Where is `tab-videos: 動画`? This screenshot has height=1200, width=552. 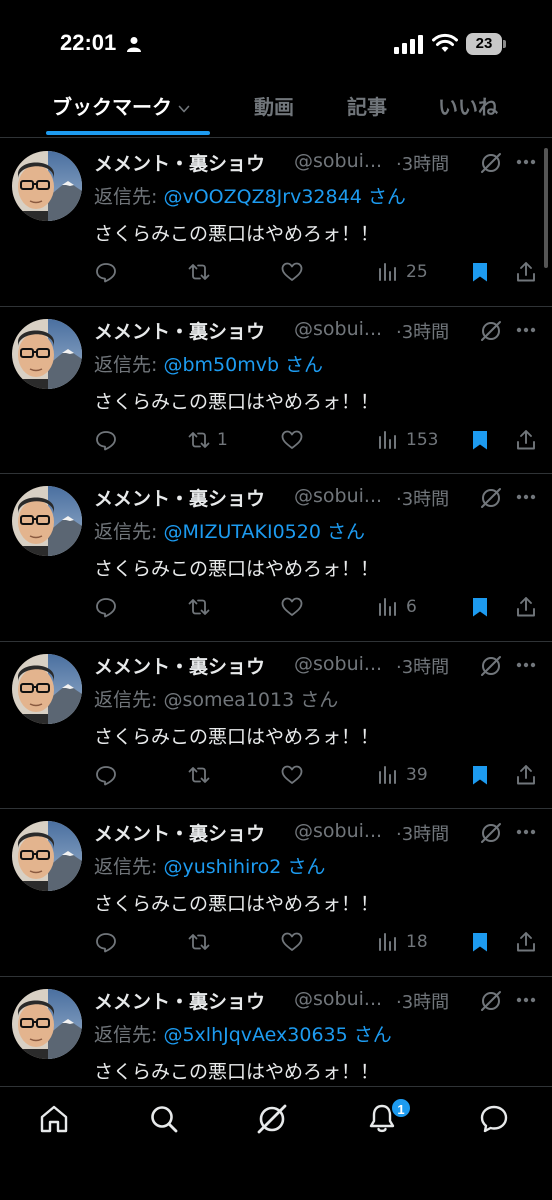
tab-videos: 動画 is located at coordinates (274, 109).